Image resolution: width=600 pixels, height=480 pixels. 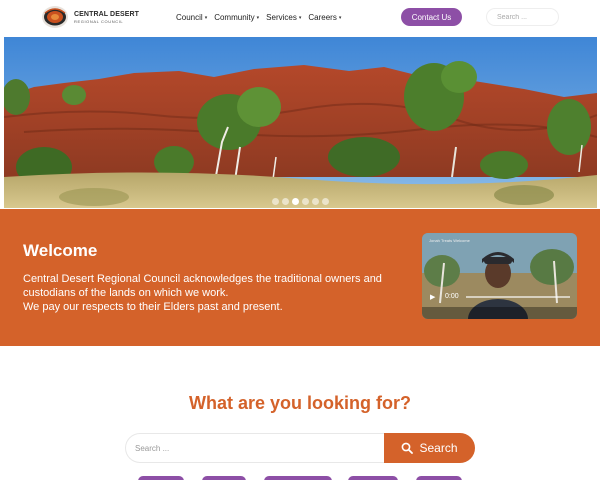 I want to click on contact-us-button: Contact Us, so click(x=431, y=17).